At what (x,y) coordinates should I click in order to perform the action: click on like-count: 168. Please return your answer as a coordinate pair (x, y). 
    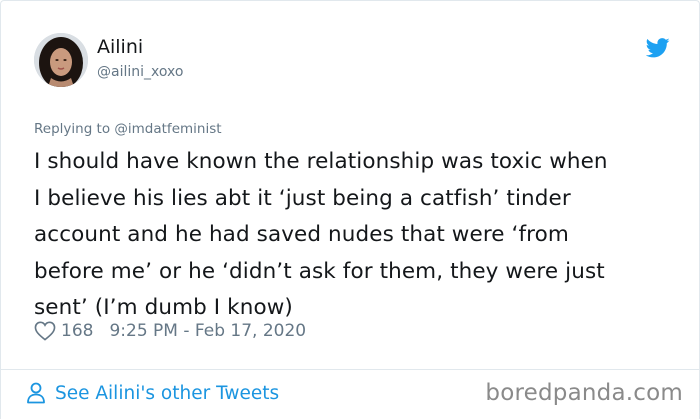
    Looking at the image, I should click on (77, 331).